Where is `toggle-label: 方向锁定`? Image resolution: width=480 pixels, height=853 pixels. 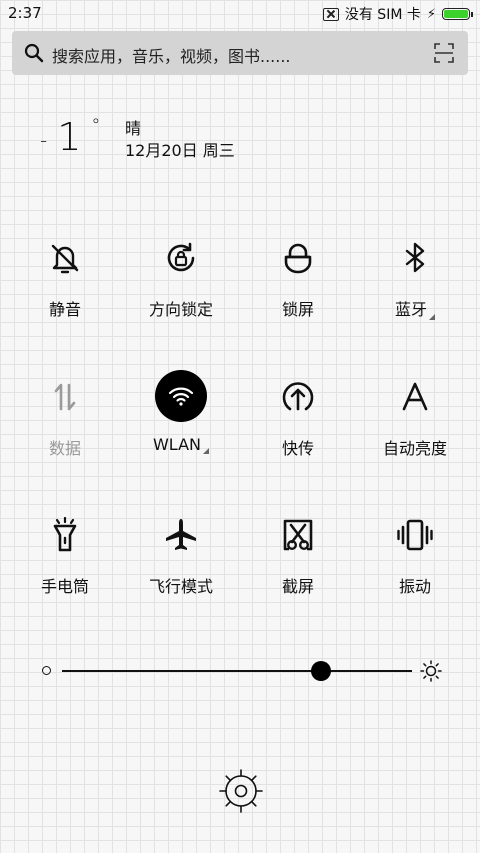
toggle-label: 方向锁定 is located at coordinates (180, 309).